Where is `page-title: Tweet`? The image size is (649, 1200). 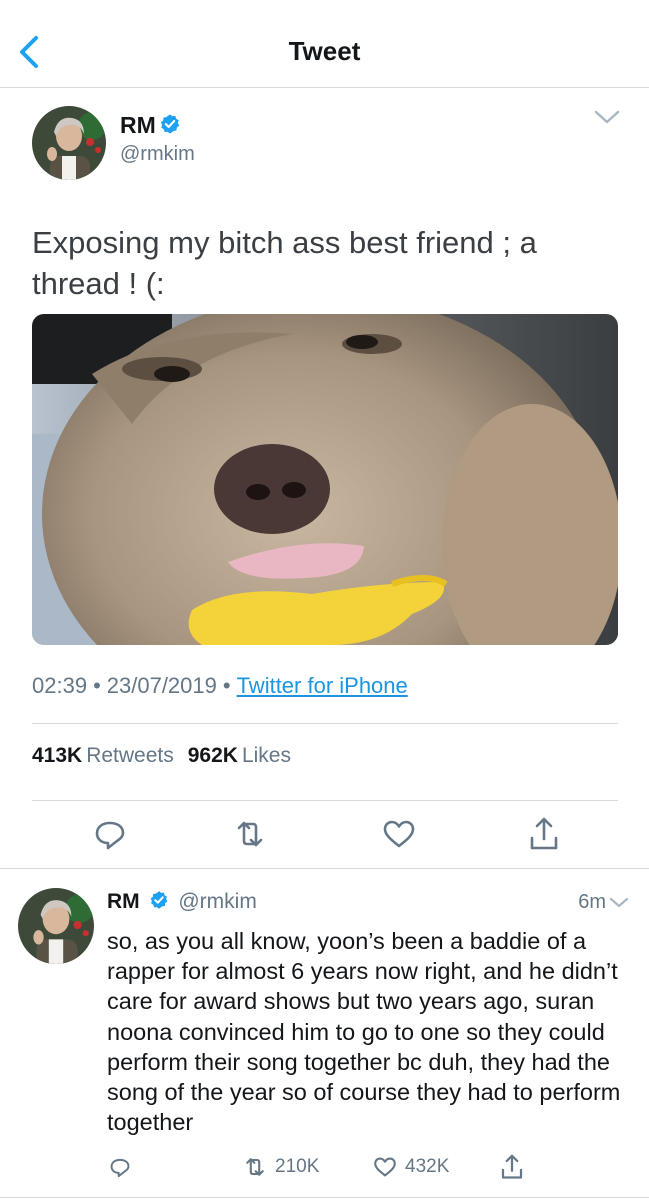
page-title: Tweet is located at coordinates (324, 51).